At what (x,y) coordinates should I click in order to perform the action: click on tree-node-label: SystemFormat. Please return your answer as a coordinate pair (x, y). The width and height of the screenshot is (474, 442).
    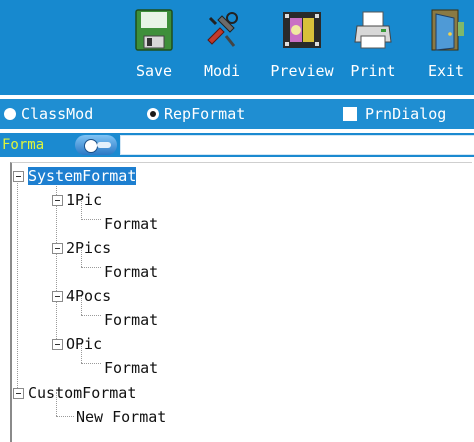
    Looking at the image, I should click on (82, 176).